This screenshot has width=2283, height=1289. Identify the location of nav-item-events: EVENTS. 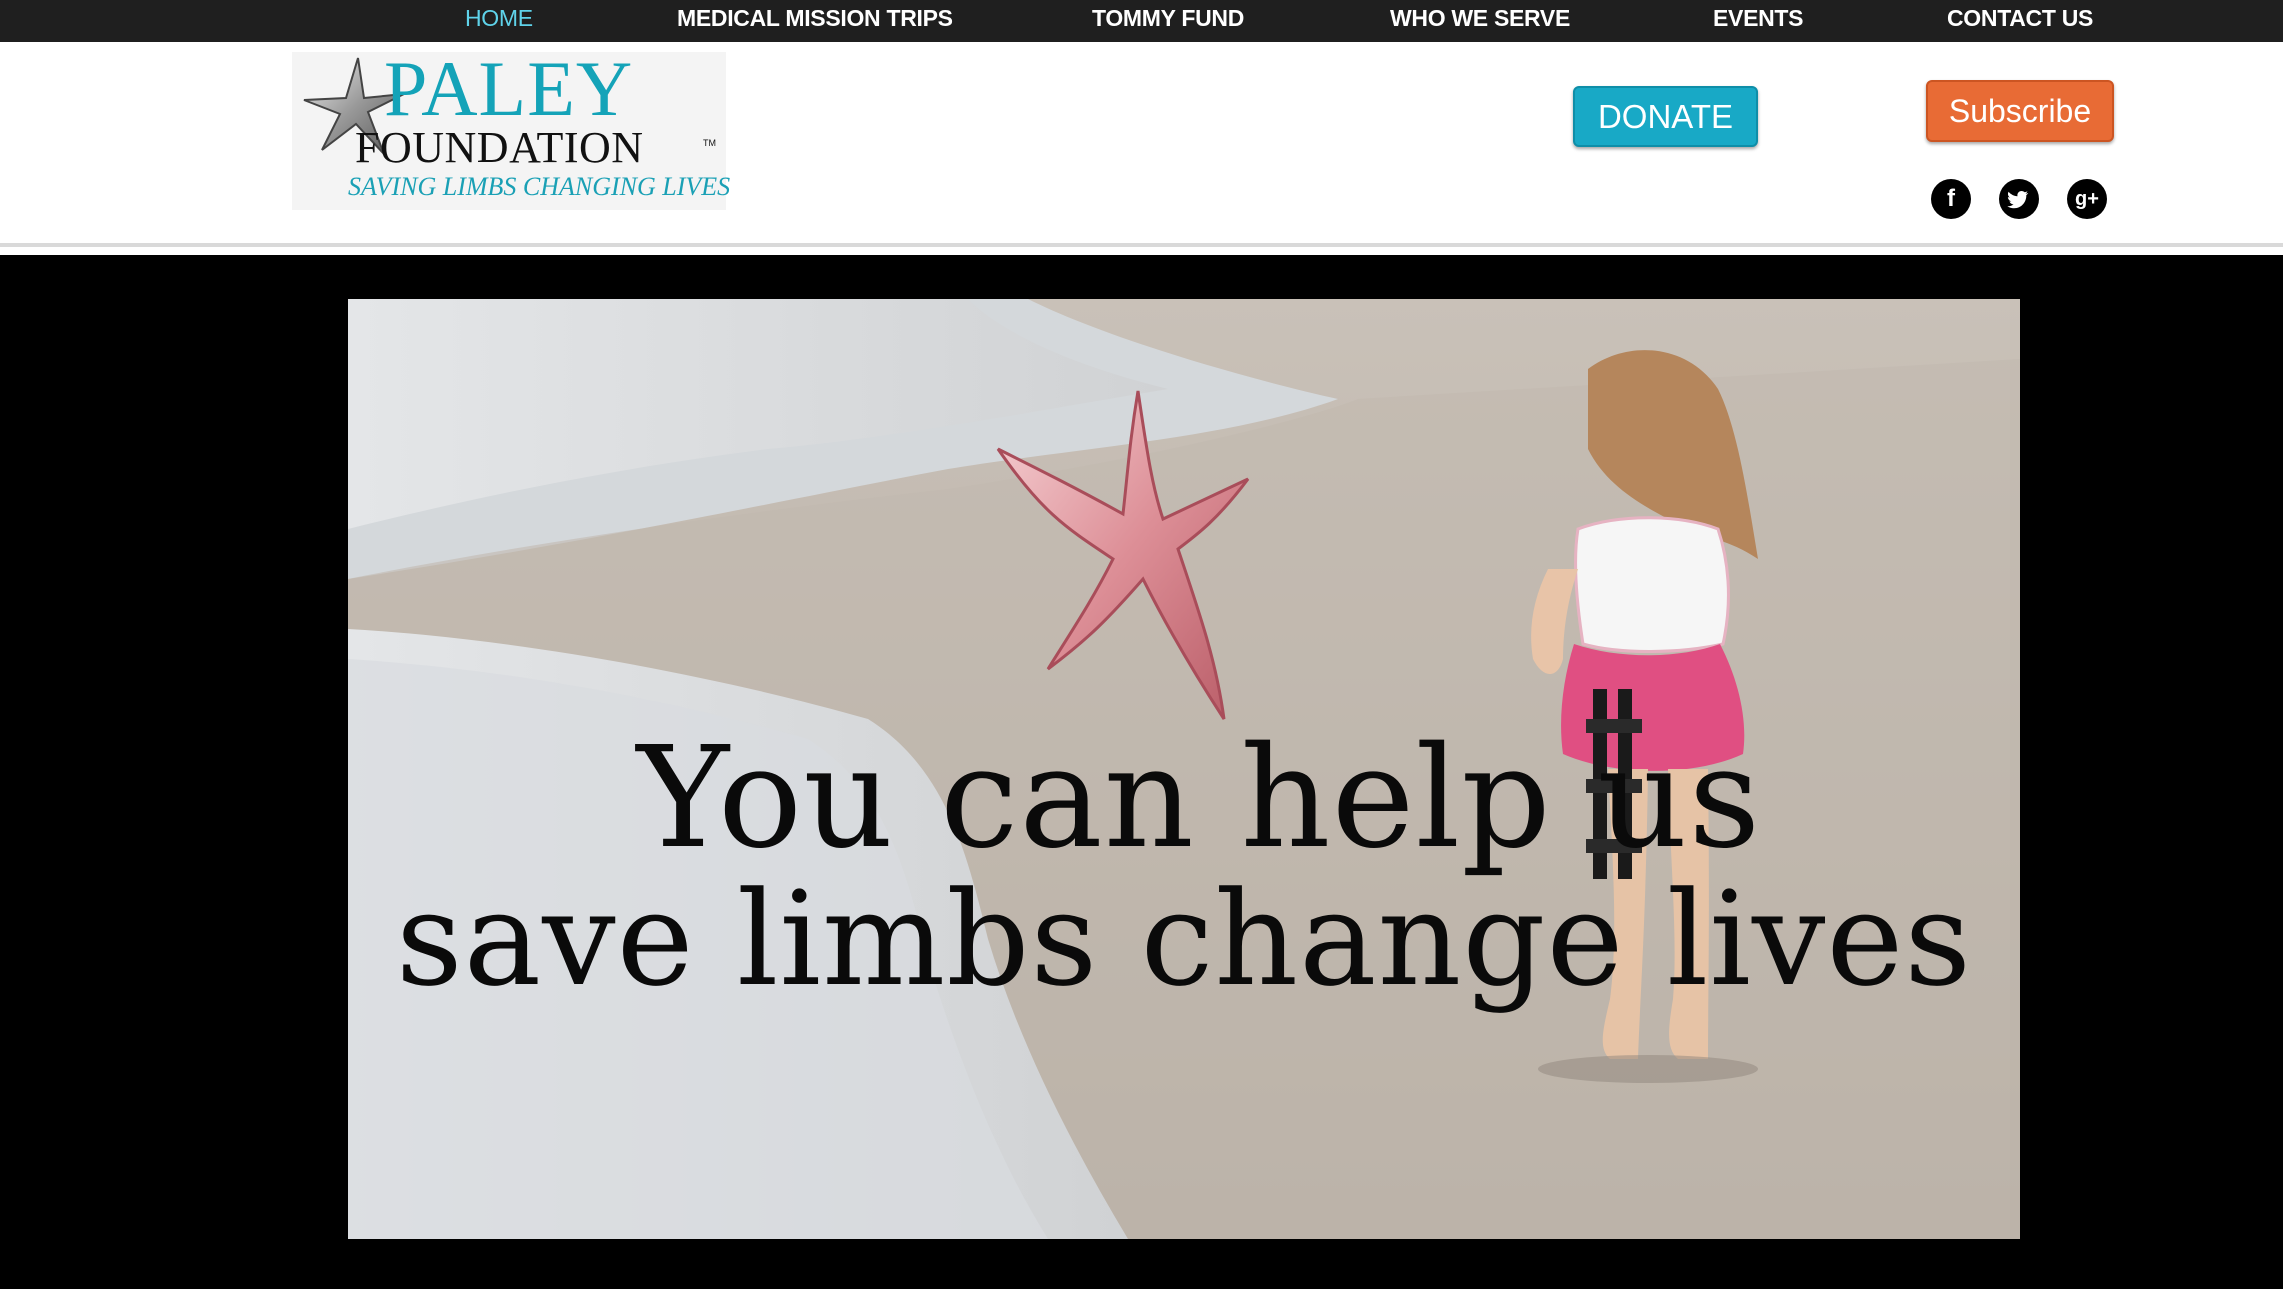
(1758, 21).